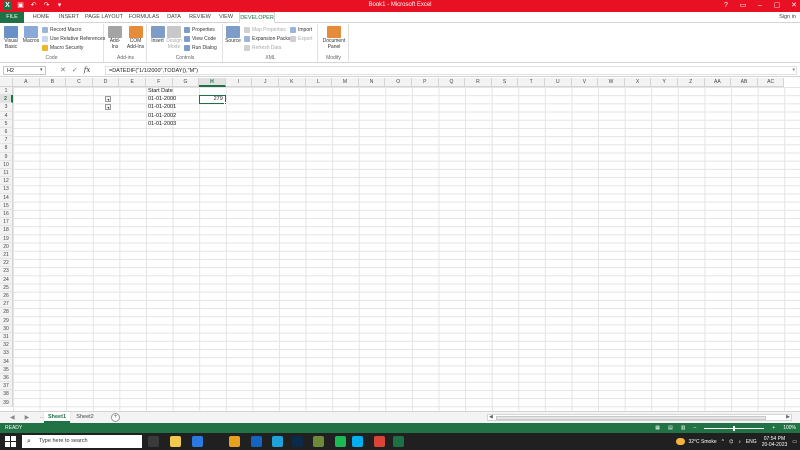 This screenshot has width=800, height=450. I want to click on horizontal-scrollbar: ◀ ▶, so click(639, 417).